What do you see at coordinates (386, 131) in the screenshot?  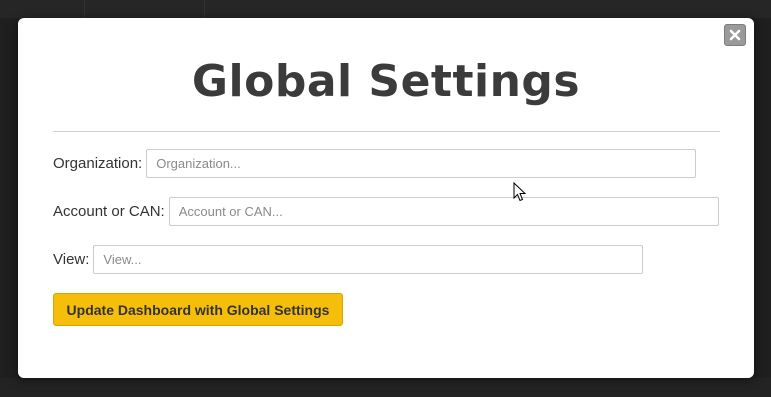 I see `title-divider` at bounding box center [386, 131].